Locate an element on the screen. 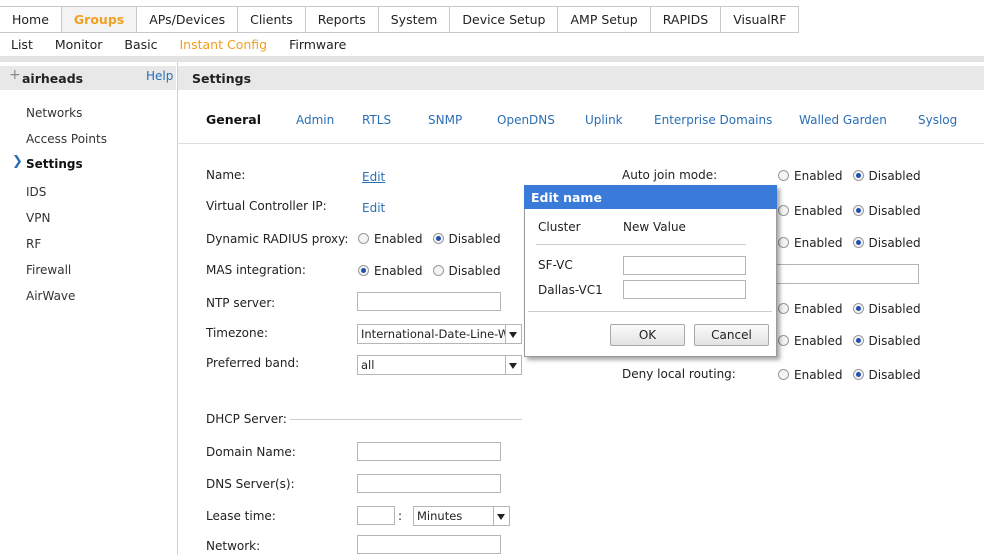 Image resolution: width=984 pixels, height=555 pixels. tab-groups: Groups is located at coordinates (99, 19).